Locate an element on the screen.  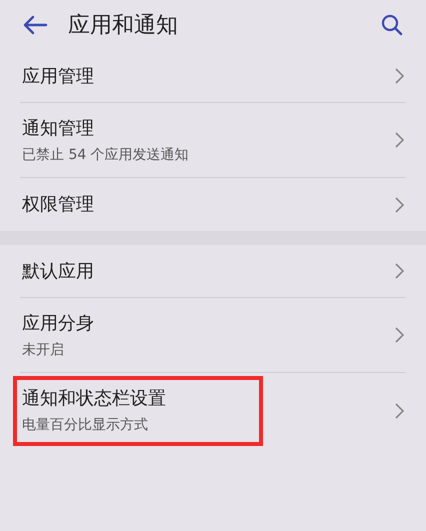
settings-item: 通知管理 已禁止 54 个应用发送通知 is located at coordinates (213, 140).